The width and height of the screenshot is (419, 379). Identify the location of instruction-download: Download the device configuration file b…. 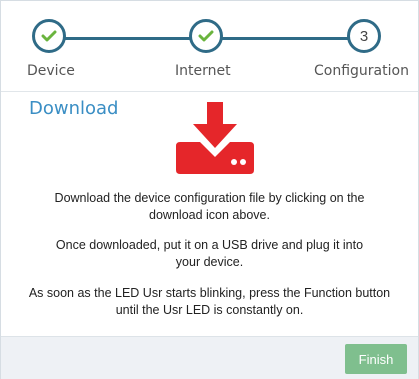
(209, 207).